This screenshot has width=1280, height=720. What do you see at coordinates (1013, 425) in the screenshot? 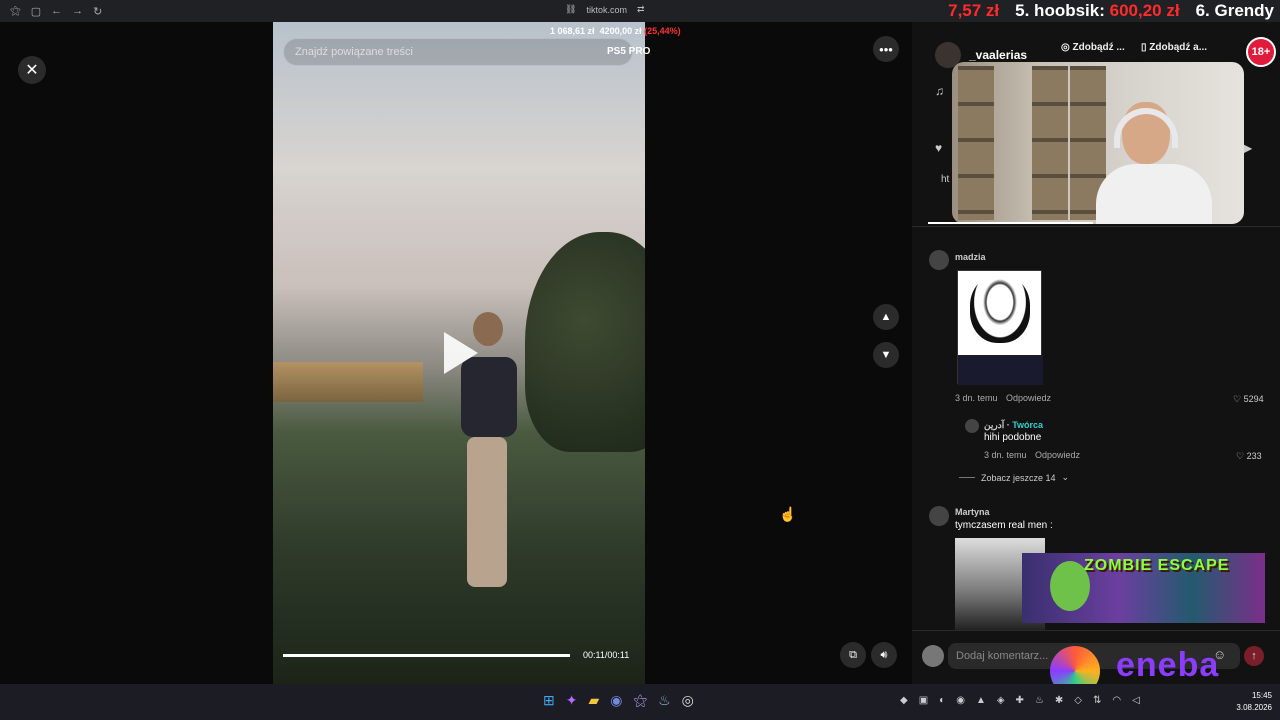
I see `comment-user: آدرين · Twórca` at bounding box center [1013, 425].